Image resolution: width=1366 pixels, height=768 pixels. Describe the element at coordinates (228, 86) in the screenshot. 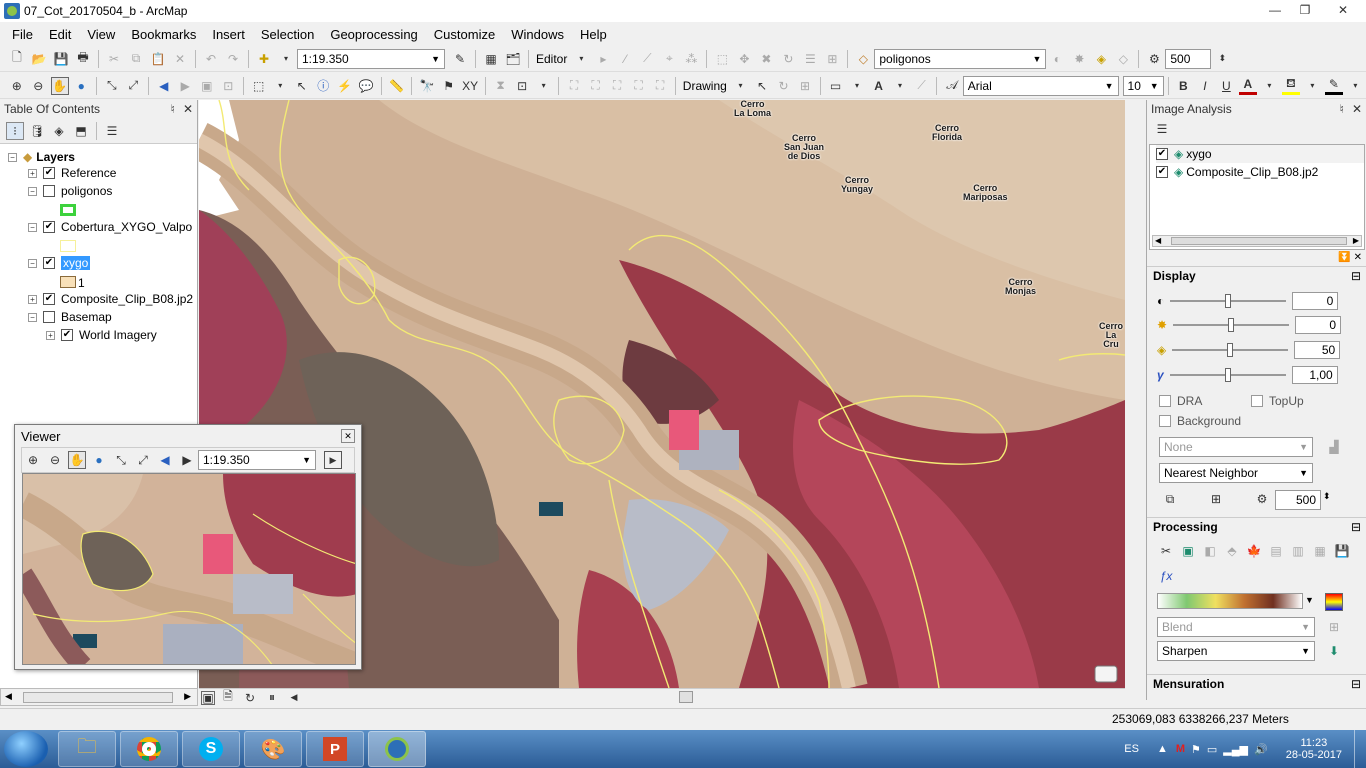

I see `clear-icon: ⊡` at that location.